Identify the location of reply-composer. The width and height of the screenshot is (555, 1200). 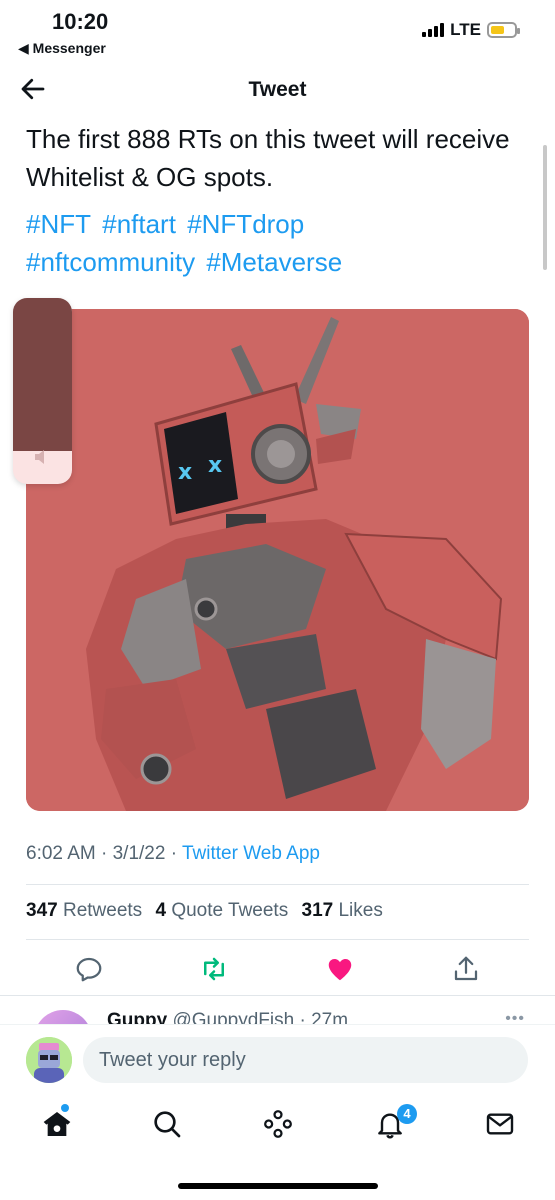
(277, 1060).